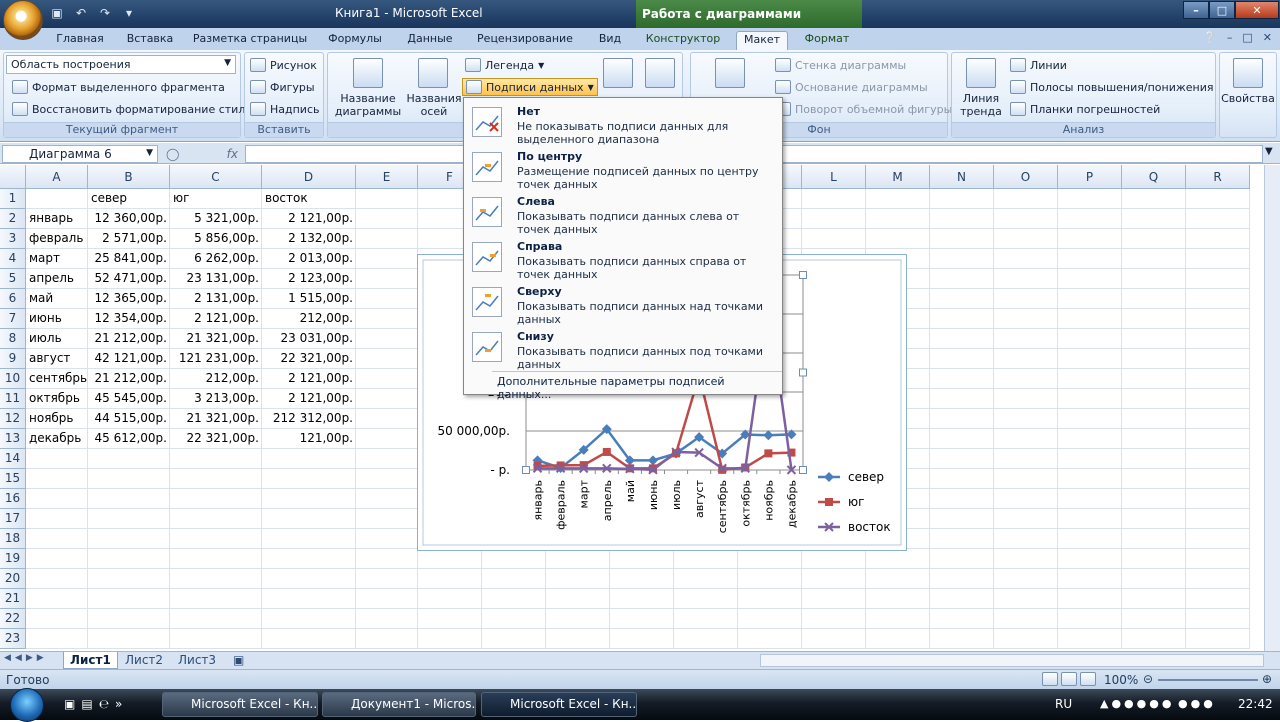 This screenshot has height=722, width=1280. What do you see at coordinates (129, 219) in the screenshot?
I see `data-cell: 12 360,00р.` at bounding box center [129, 219].